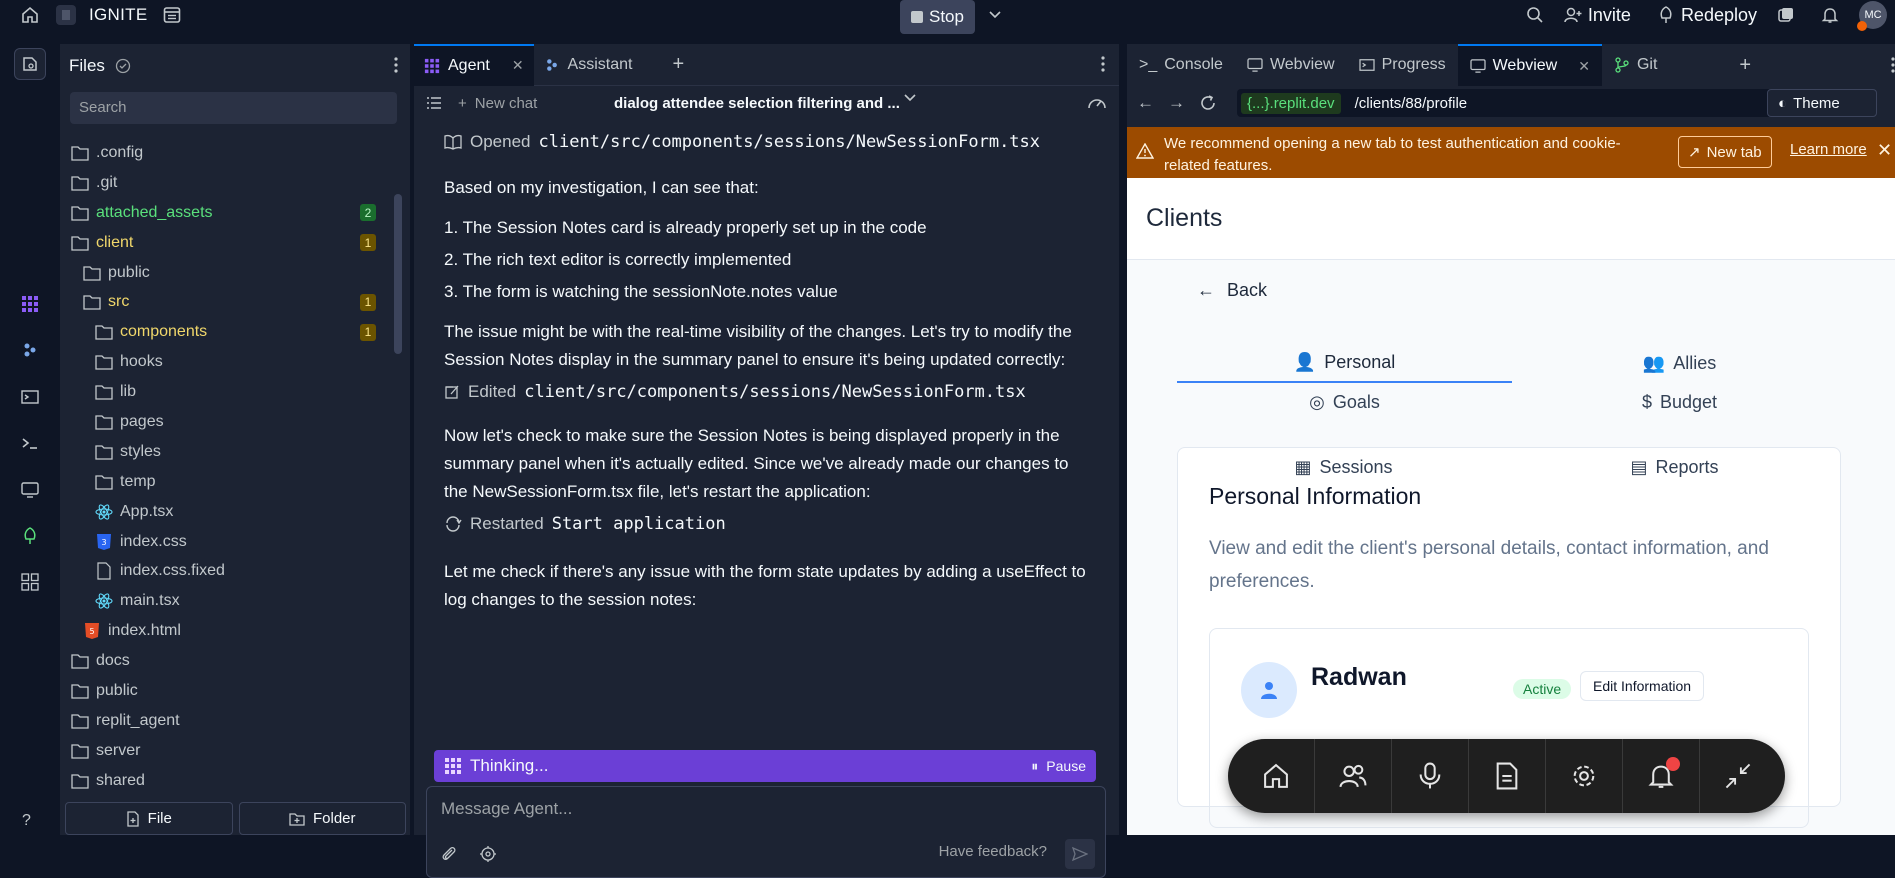 The height and width of the screenshot is (878, 1895). What do you see at coordinates (30, 15) in the screenshot?
I see `home-icon` at bounding box center [30, 15].